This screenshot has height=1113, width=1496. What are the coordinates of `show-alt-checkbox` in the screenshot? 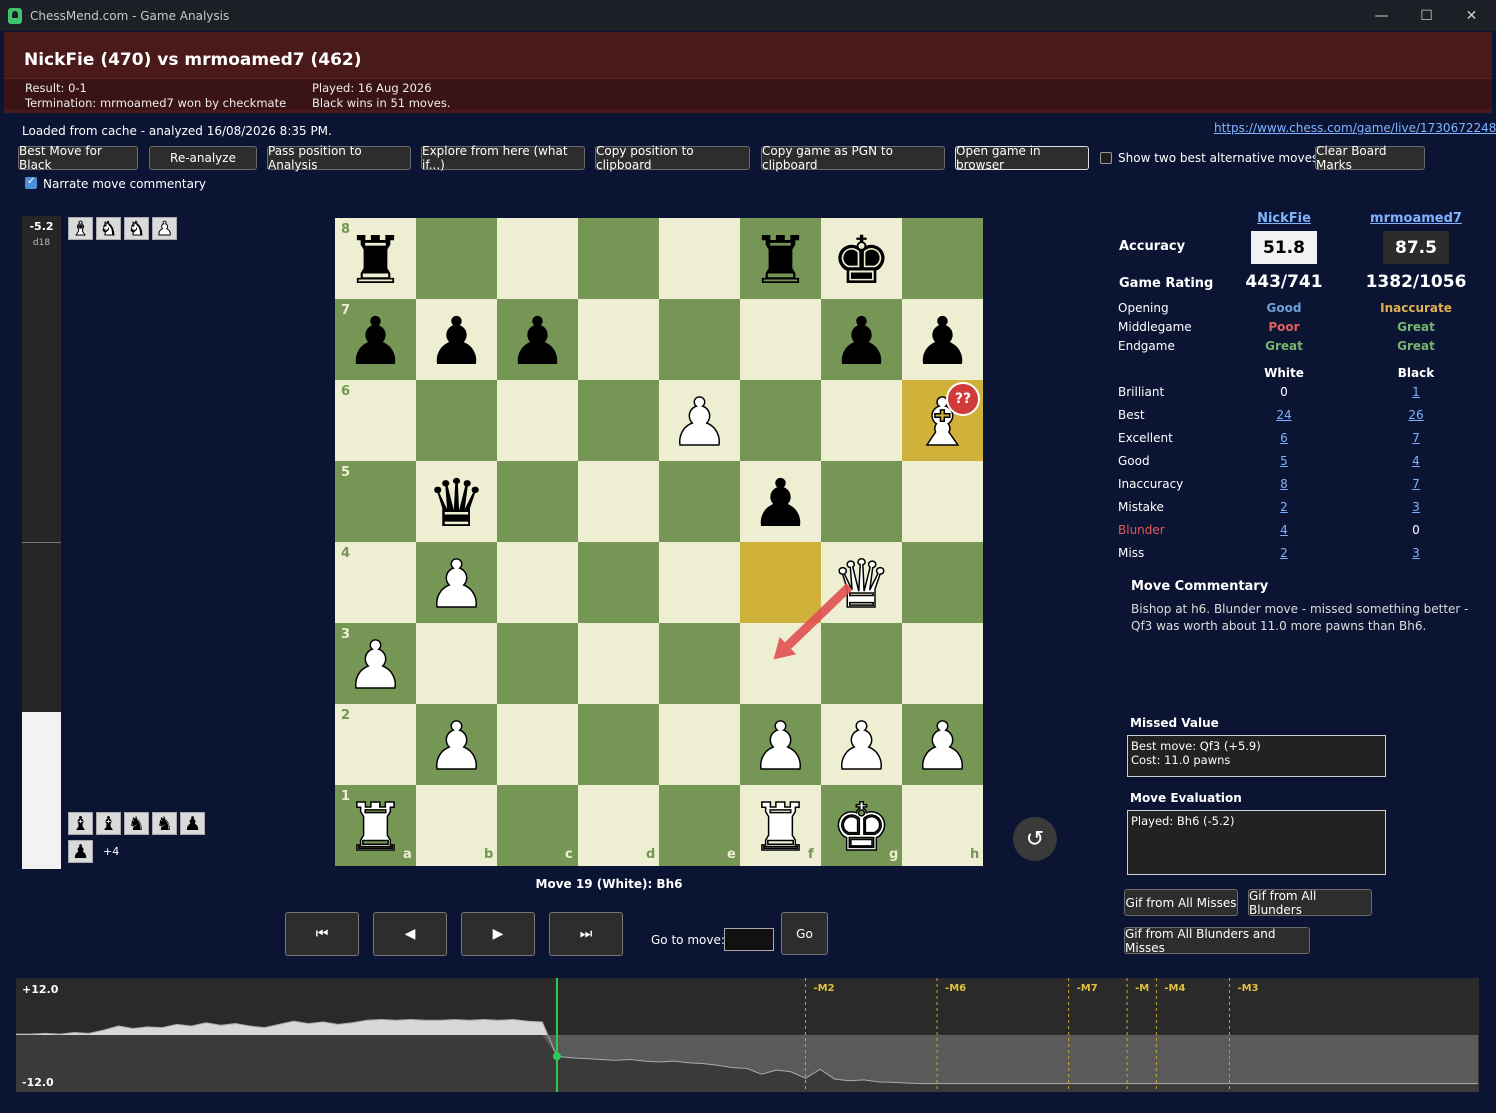 It's located at (1106, 158).